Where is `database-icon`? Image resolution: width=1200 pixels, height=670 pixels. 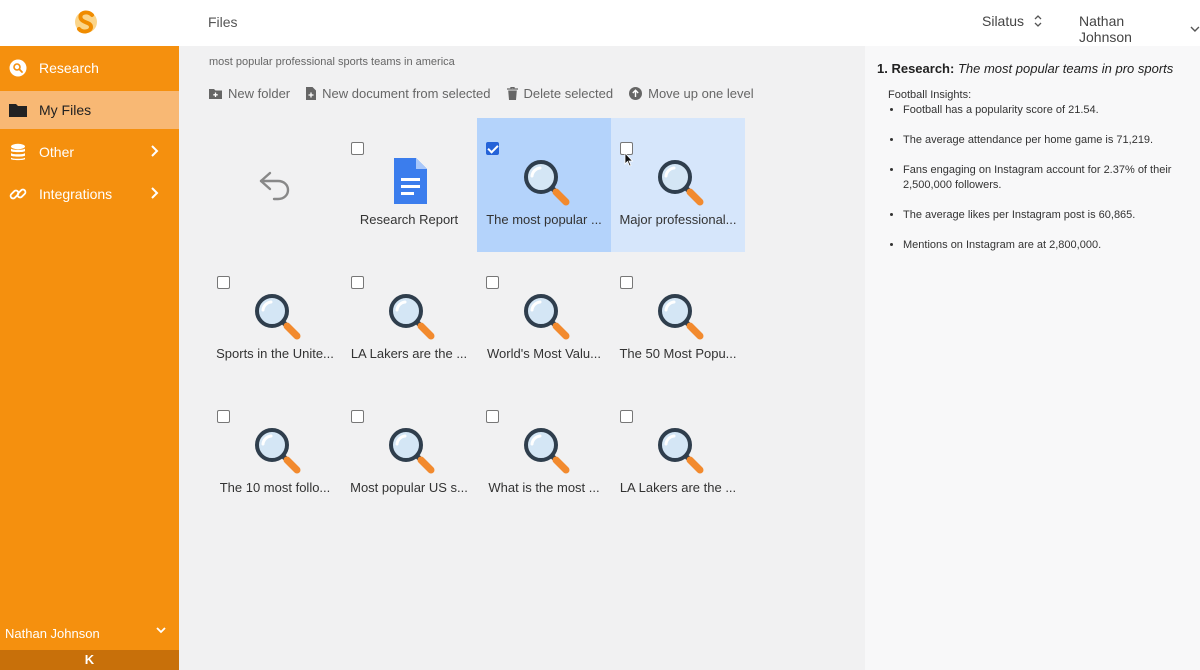 database-icon is located at coordinates (18, 152).